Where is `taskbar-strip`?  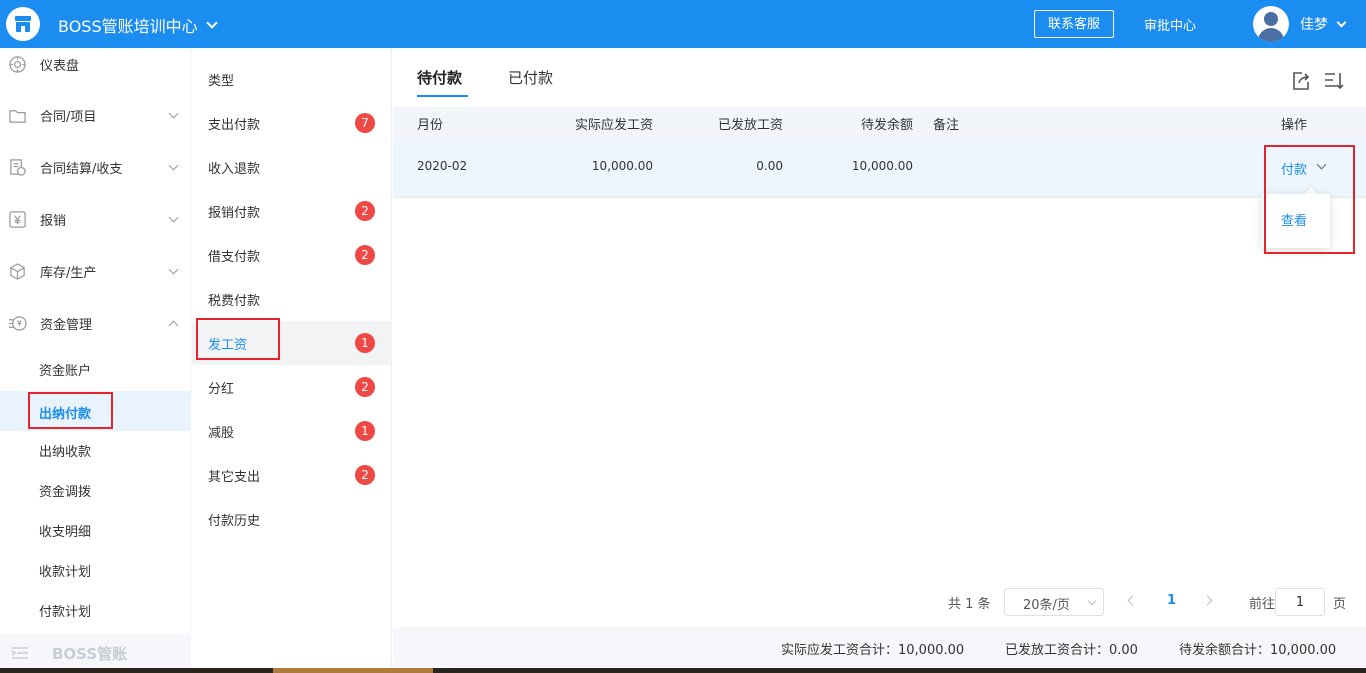
taskbar-strip is located at coordinates (683, 670).